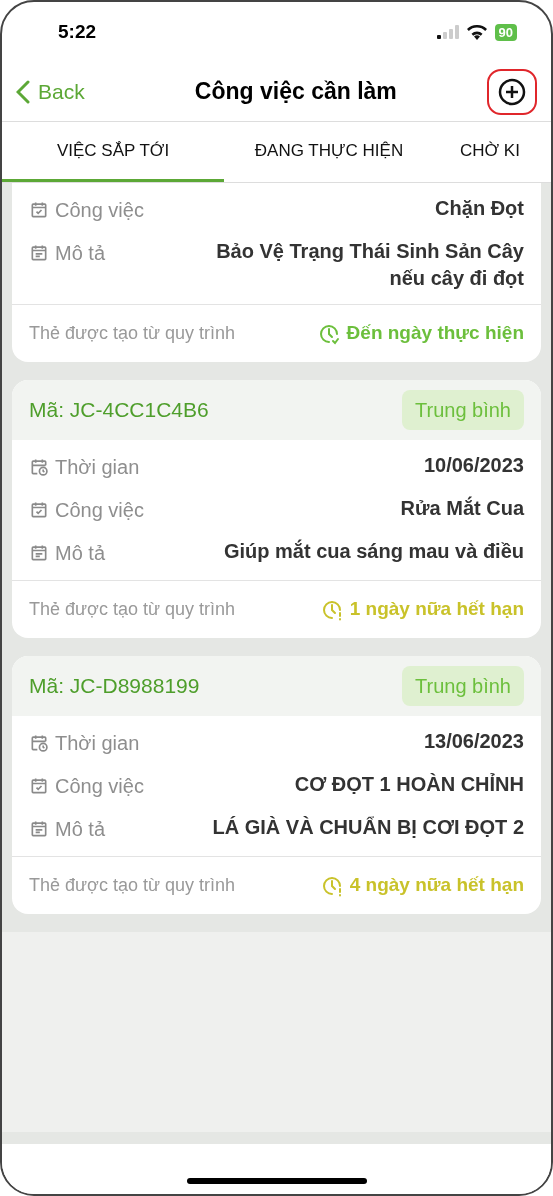  Describe the element at coordinates (23, 91) in the screenshot. I see `chevron-left-icon` at that location.